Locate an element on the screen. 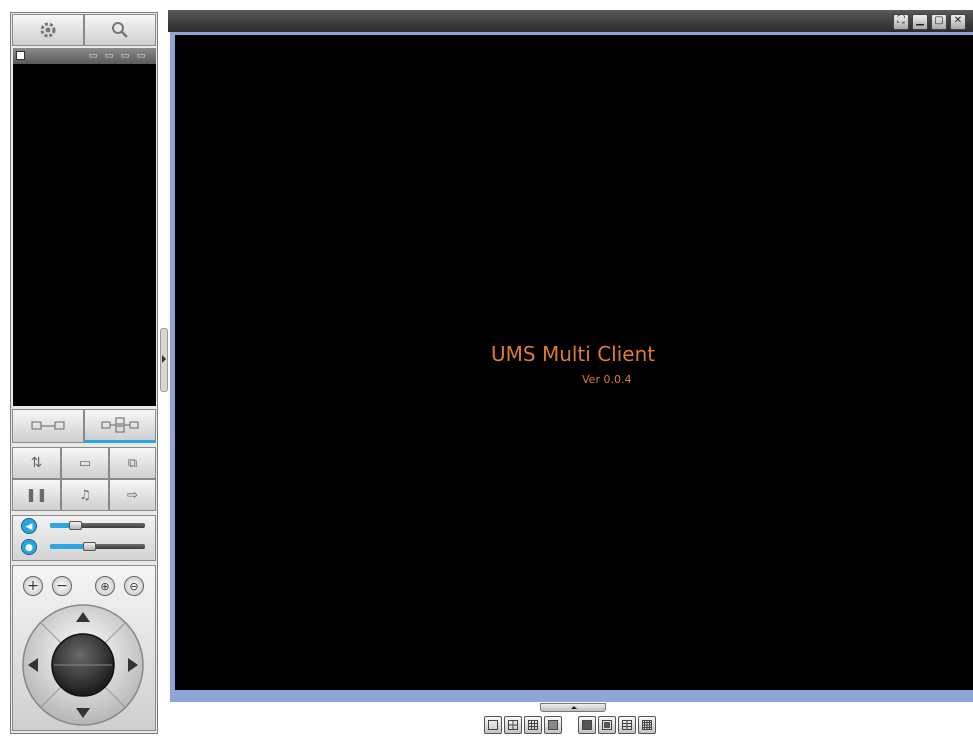 Image resolution: width=973 pixels, height=736 pixels. chevron-up-icon is located at coordinates (574, 707).